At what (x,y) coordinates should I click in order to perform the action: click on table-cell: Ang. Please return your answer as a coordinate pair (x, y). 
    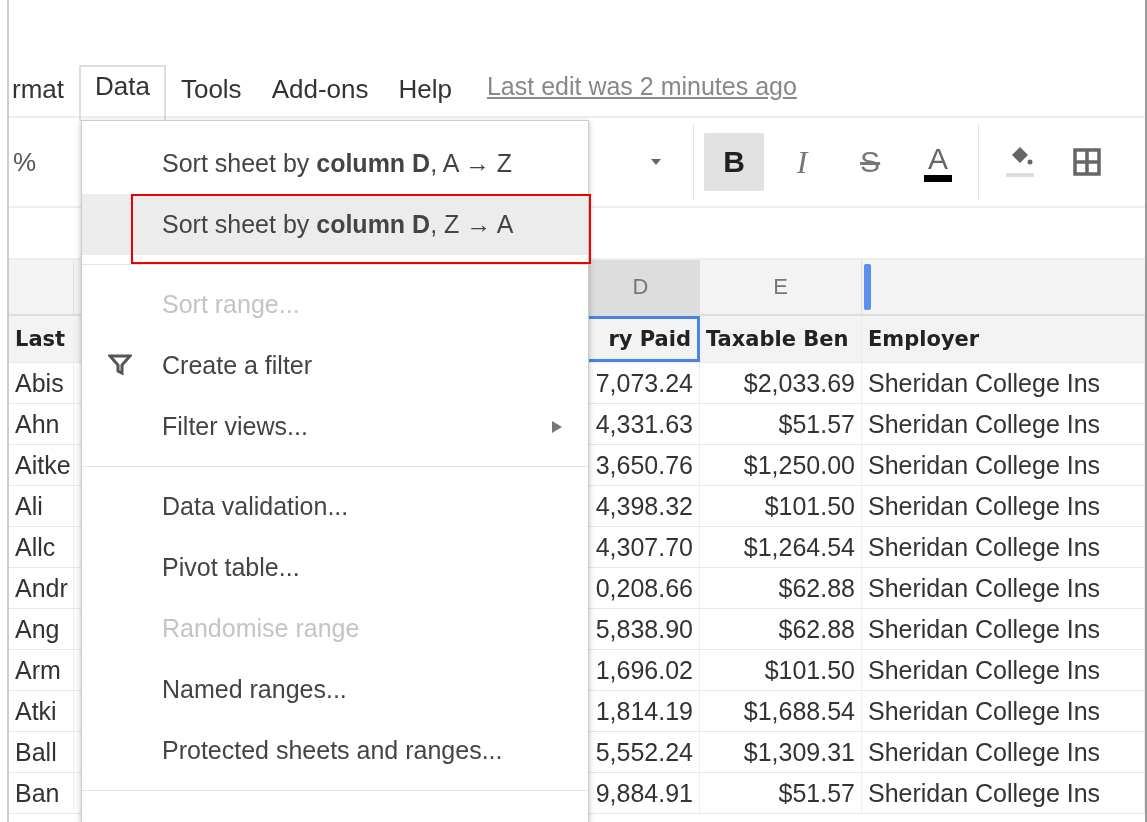
    Looking at the image, I should click on (41, 629).